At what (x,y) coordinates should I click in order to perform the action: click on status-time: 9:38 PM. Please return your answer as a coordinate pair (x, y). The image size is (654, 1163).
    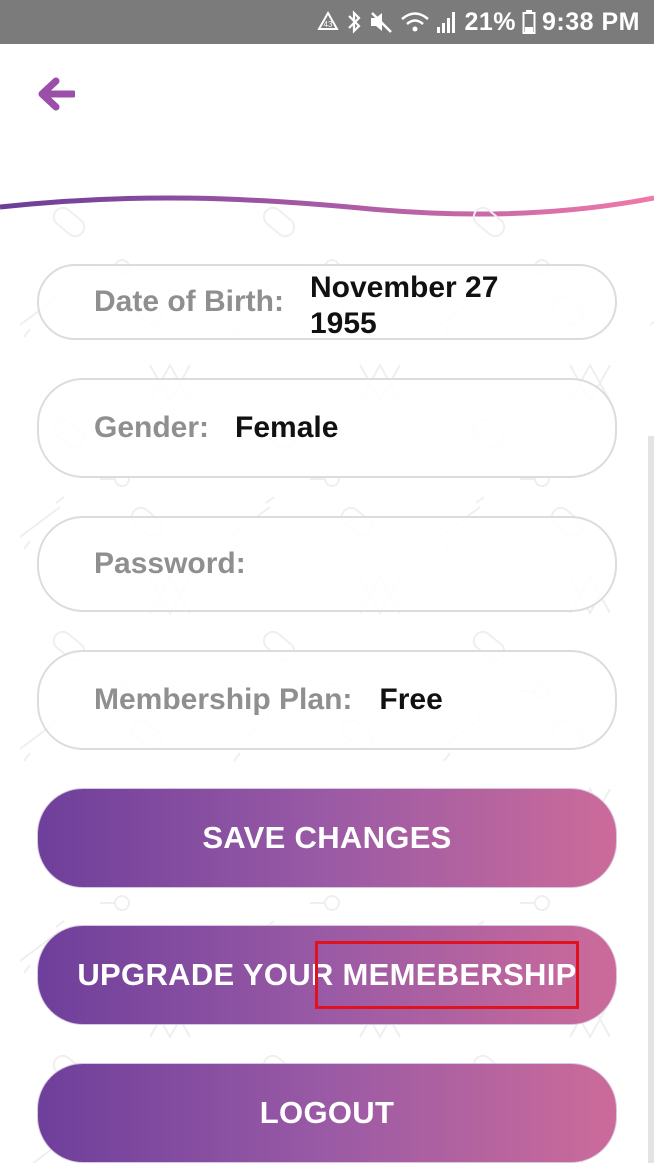
    Looking at the image, I should click on (591, 21).